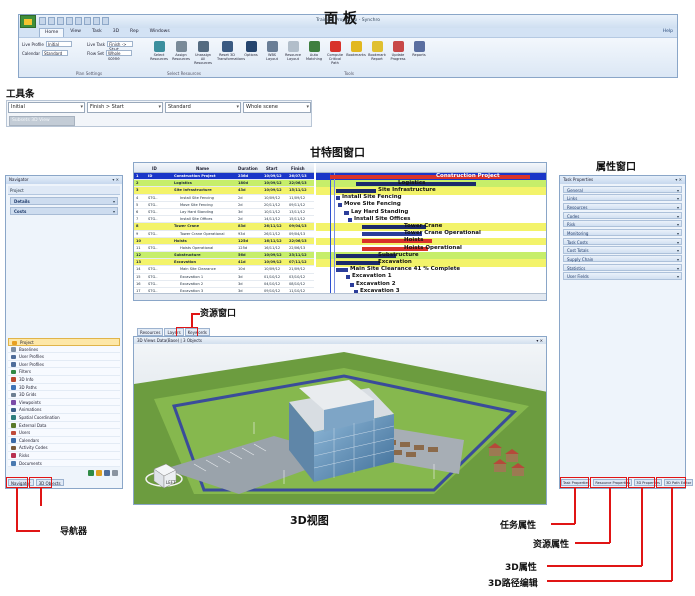  I want to click on property-section: Supply Chain, so click(622, 259).